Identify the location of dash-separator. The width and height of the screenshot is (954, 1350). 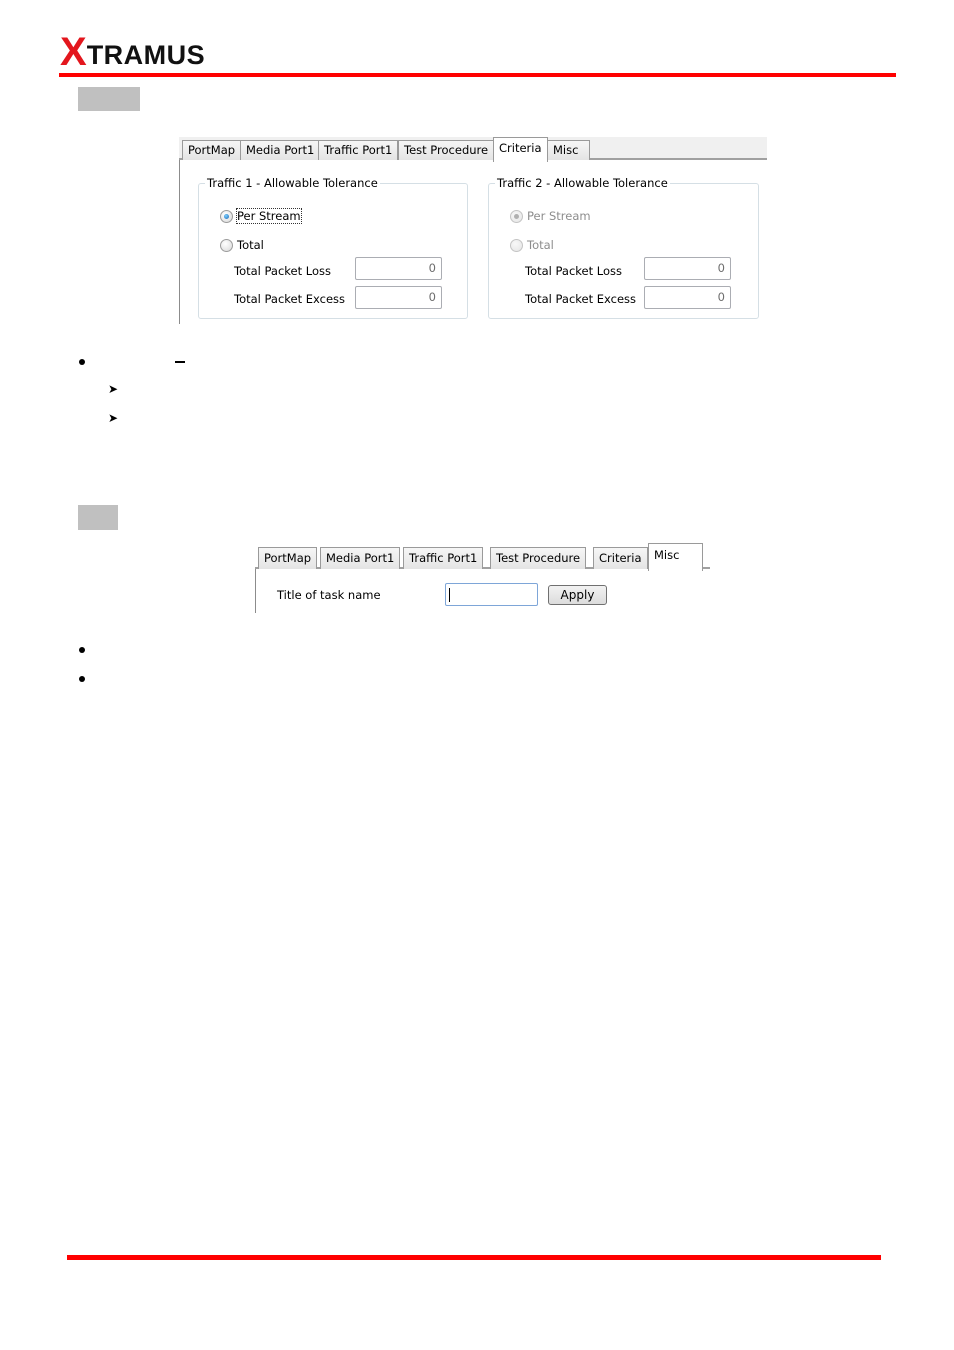
(180, 362).